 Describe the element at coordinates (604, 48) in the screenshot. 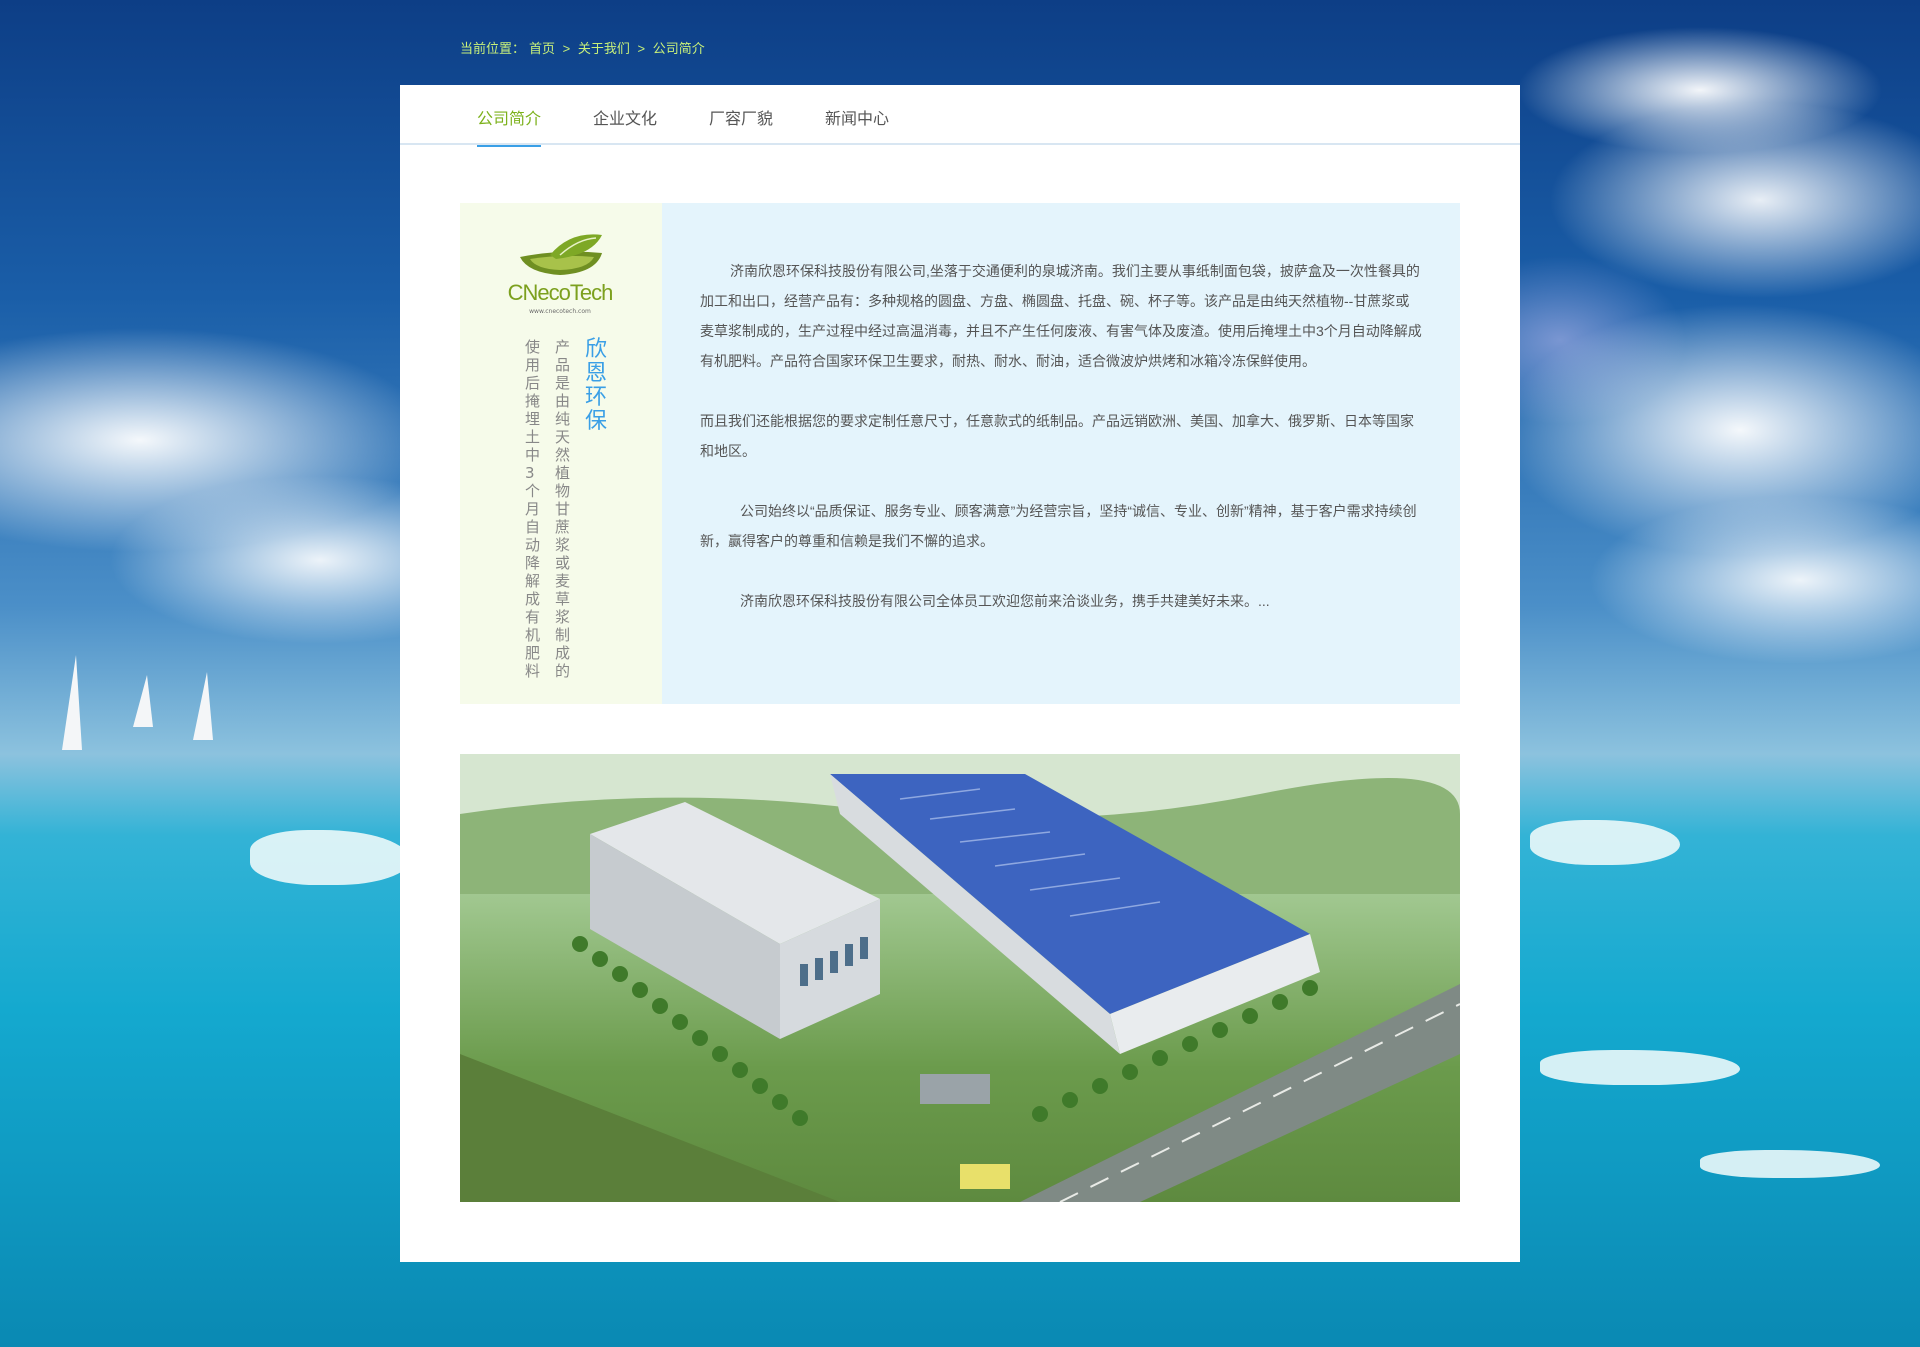

I see `breadcrumb-about-link: 关于我们` at that location.